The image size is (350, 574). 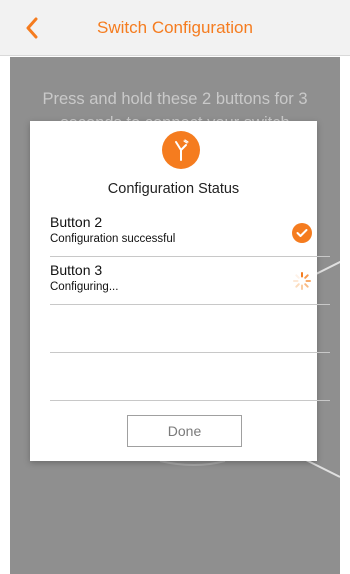 I want to click on status-row-button-2: Button 2 Configuration successful, so click(x=190, y=233).